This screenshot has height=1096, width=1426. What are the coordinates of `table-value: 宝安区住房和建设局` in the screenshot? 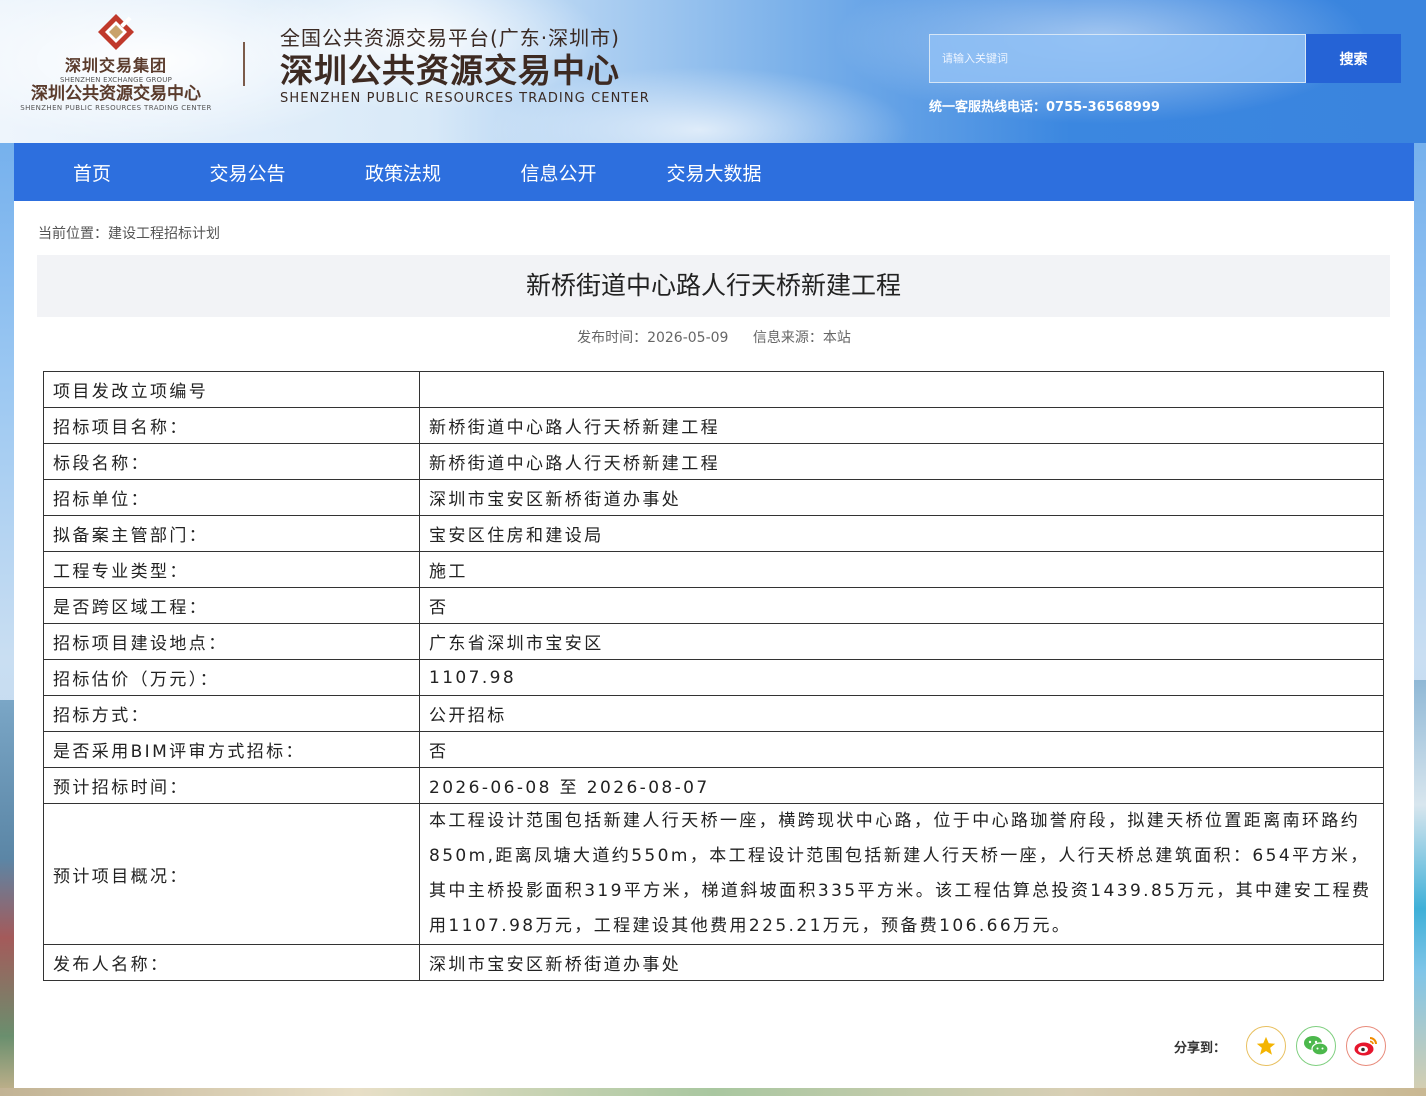 It's located at (901, 533).